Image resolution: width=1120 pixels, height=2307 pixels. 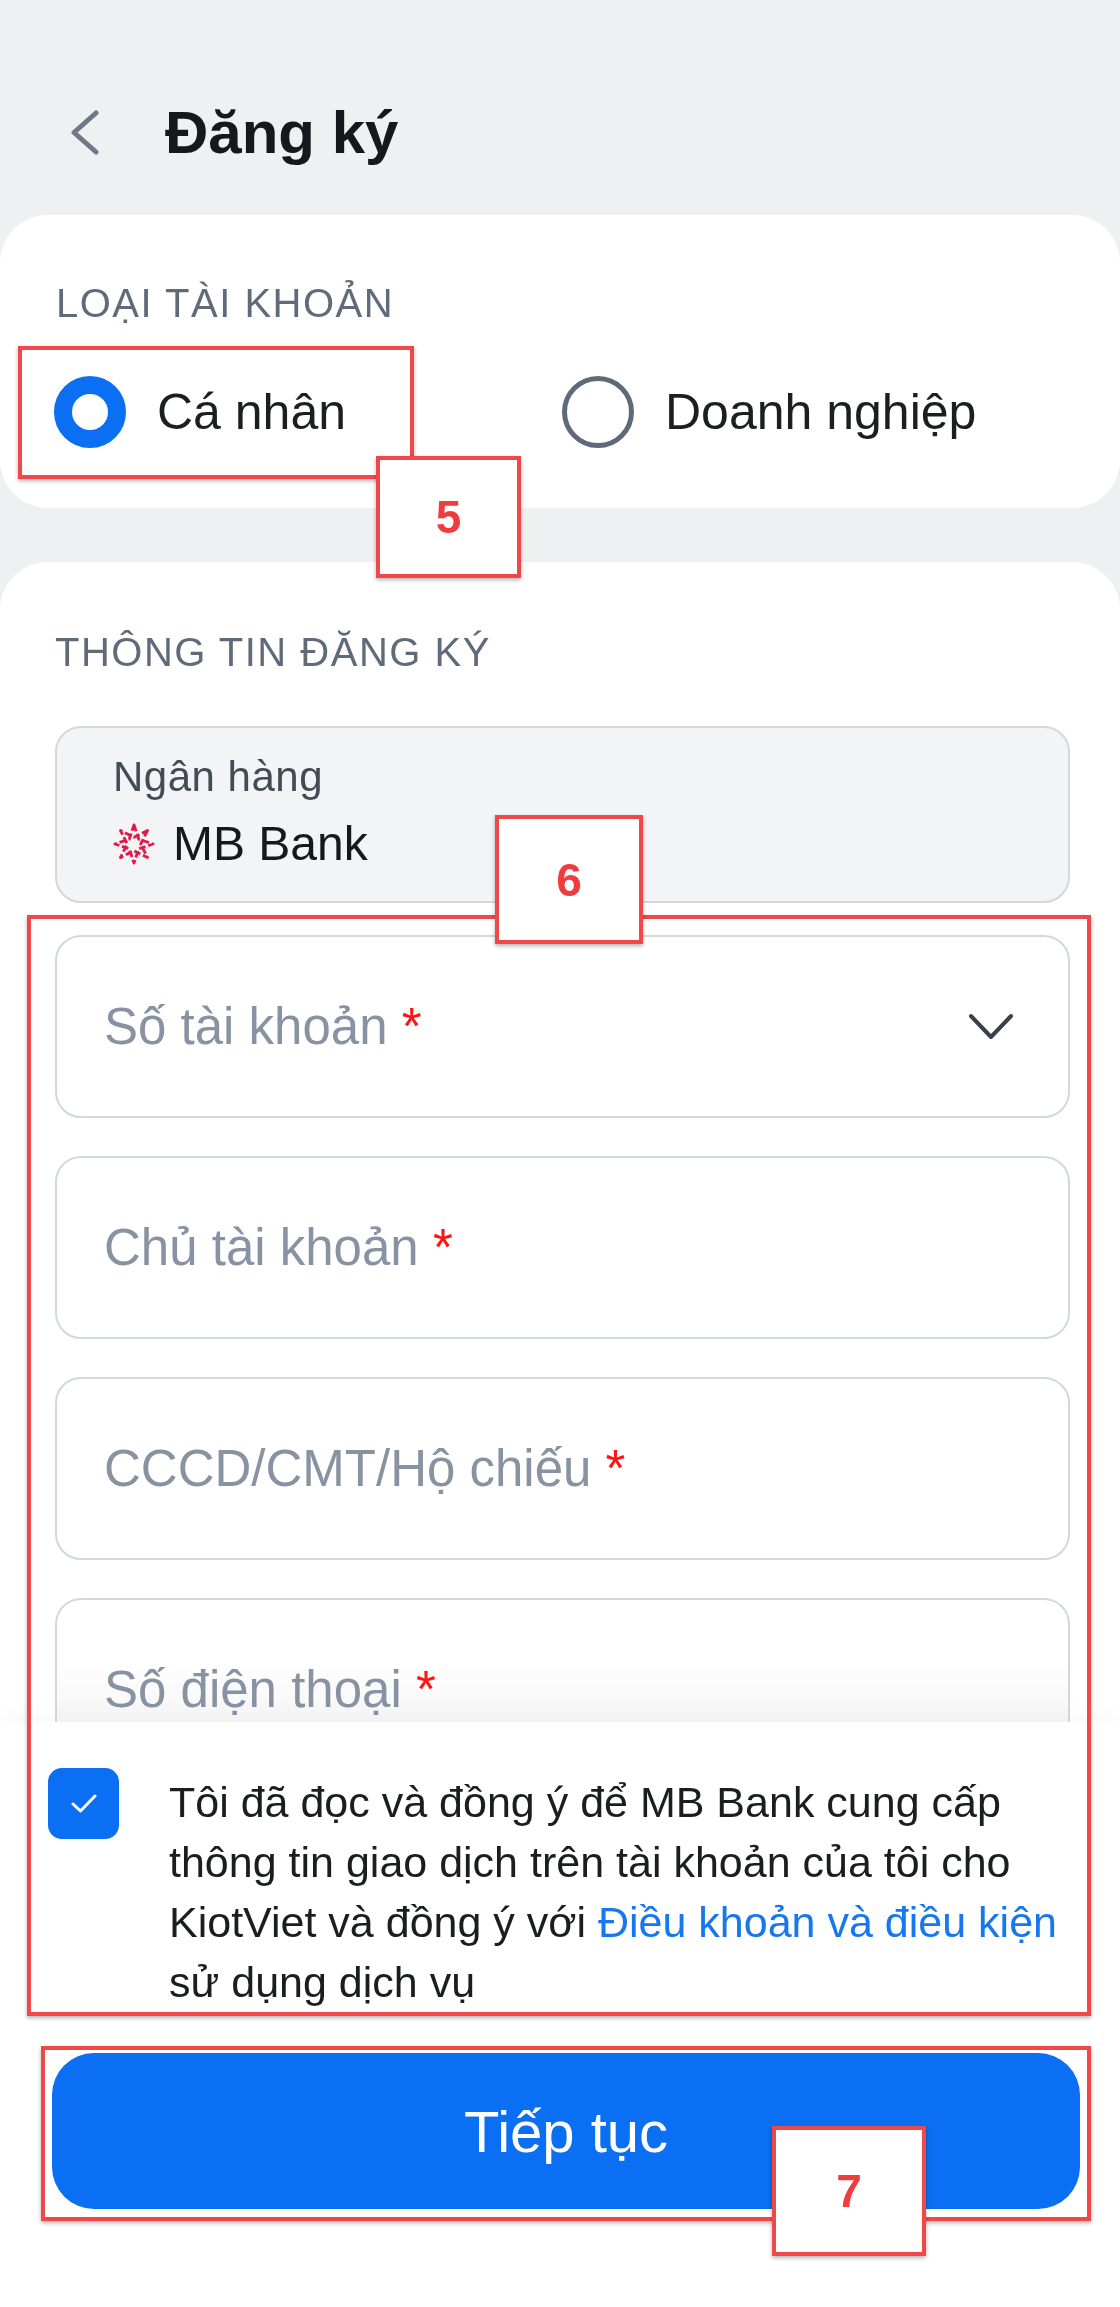 I want to click on dropdown-field: Số tài khoản *, so click(x=562, y=1026).